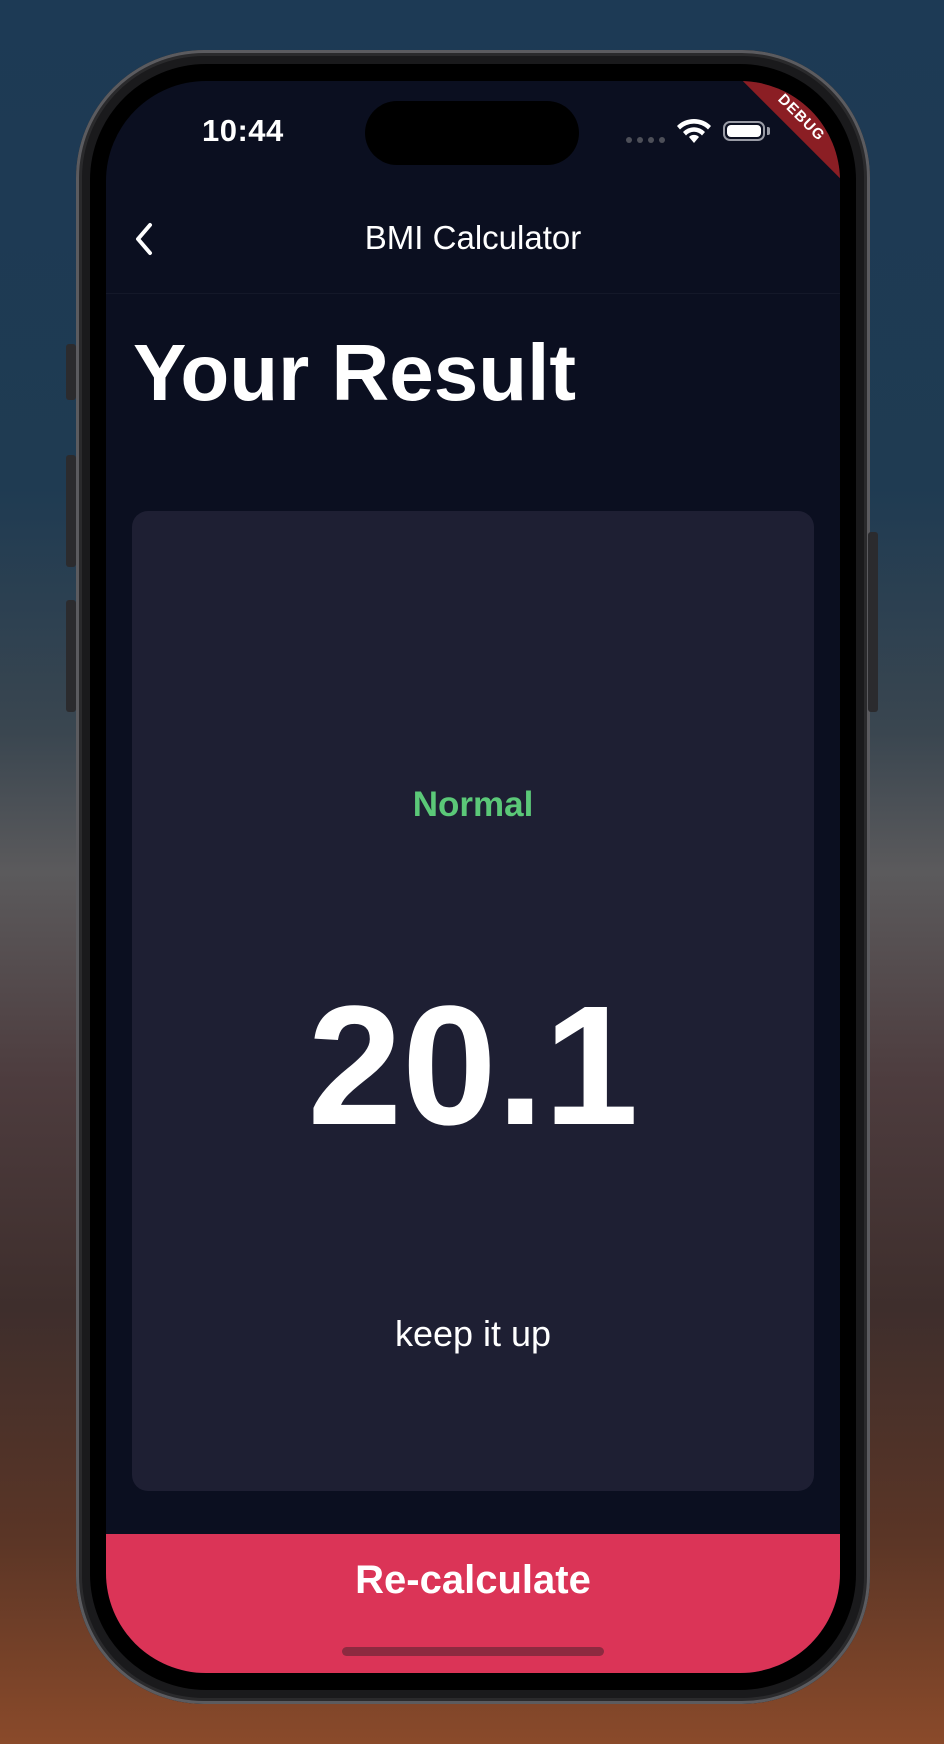  I want to click on wifi-icon, so click(694, 130).